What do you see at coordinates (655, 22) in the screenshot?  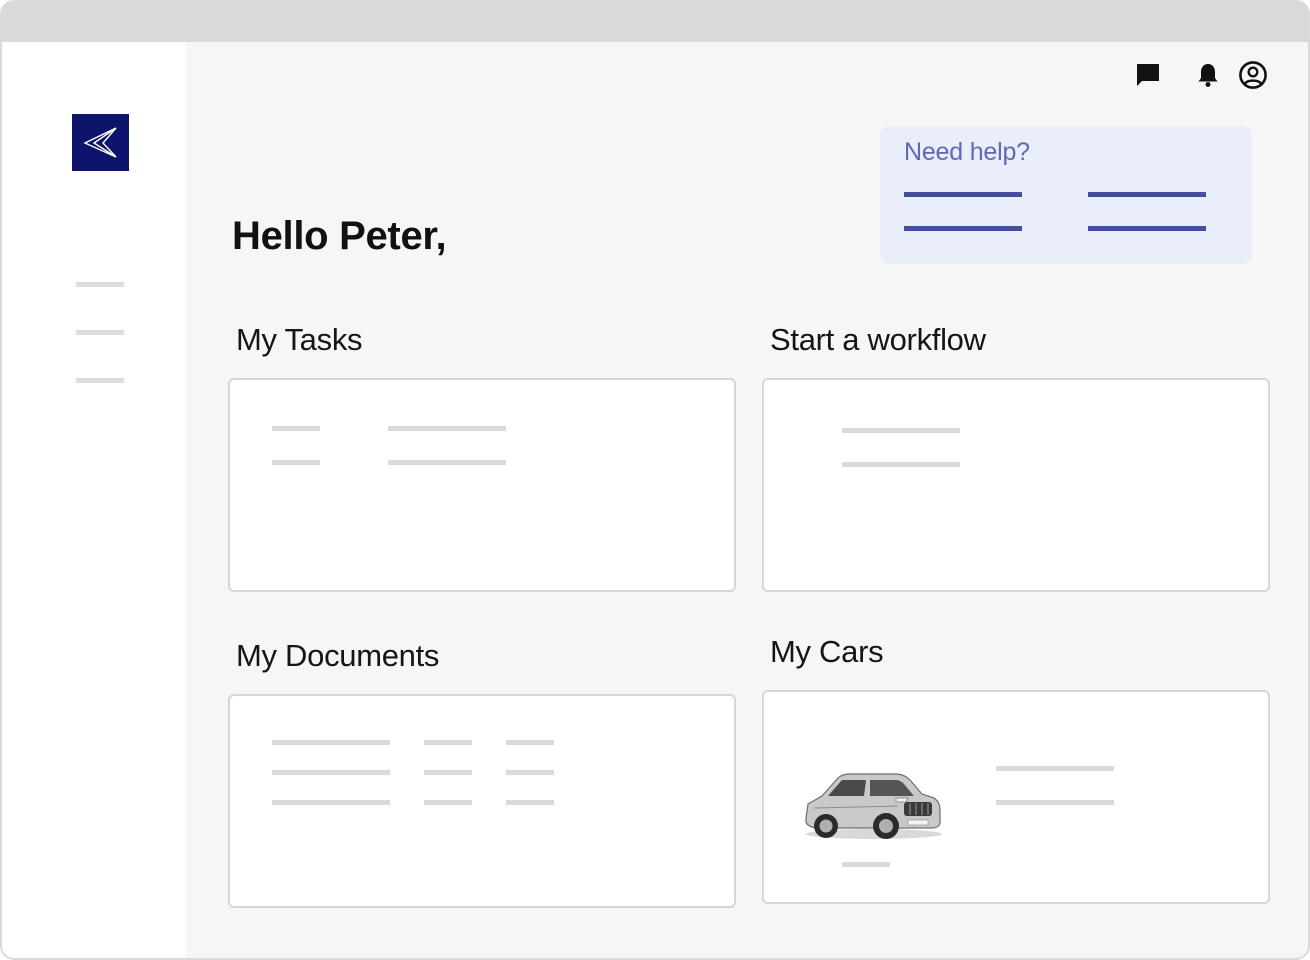 I see `window-titlebar` at bounding box center [655, 22].